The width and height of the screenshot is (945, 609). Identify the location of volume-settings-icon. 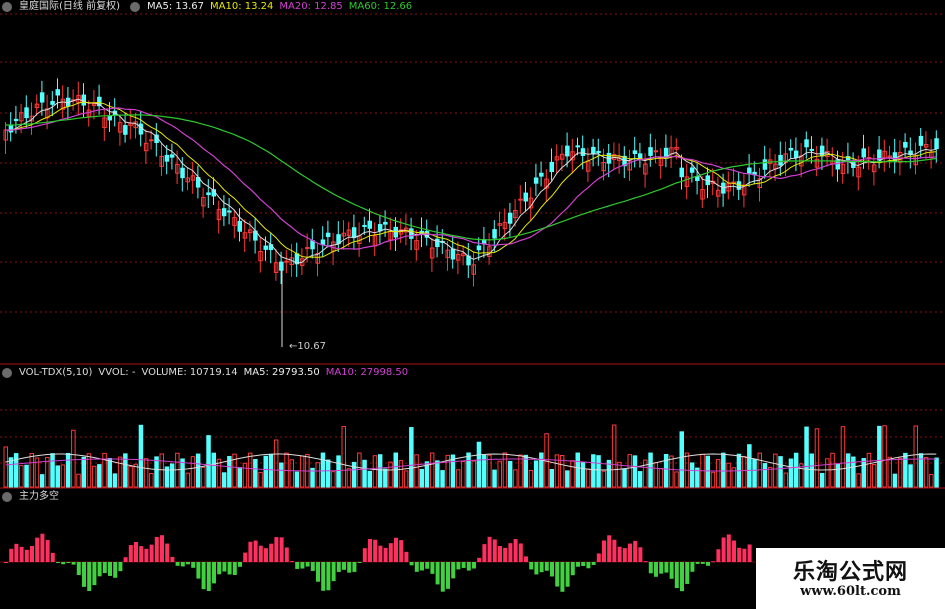
(7, 373).